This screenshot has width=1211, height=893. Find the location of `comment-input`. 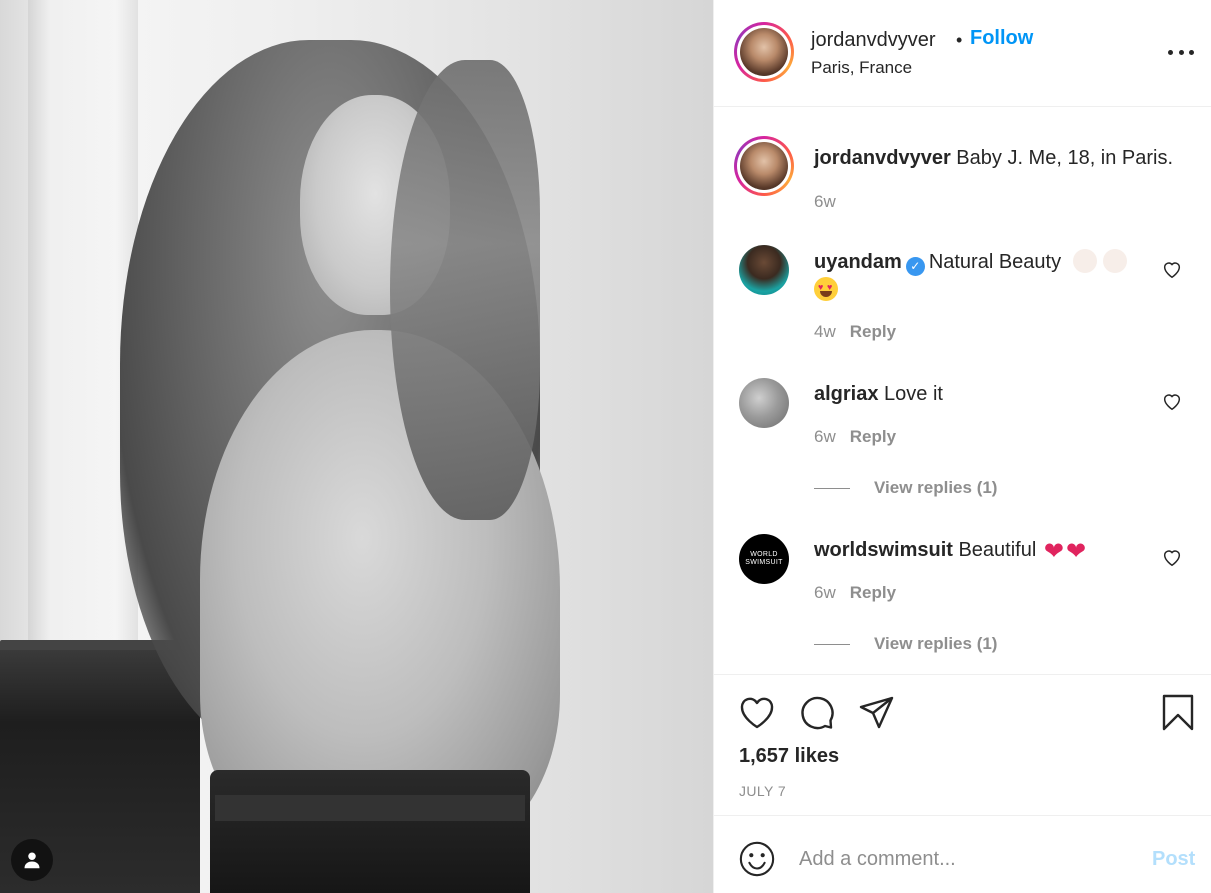

comment-input is located at coordinates (964, 859).